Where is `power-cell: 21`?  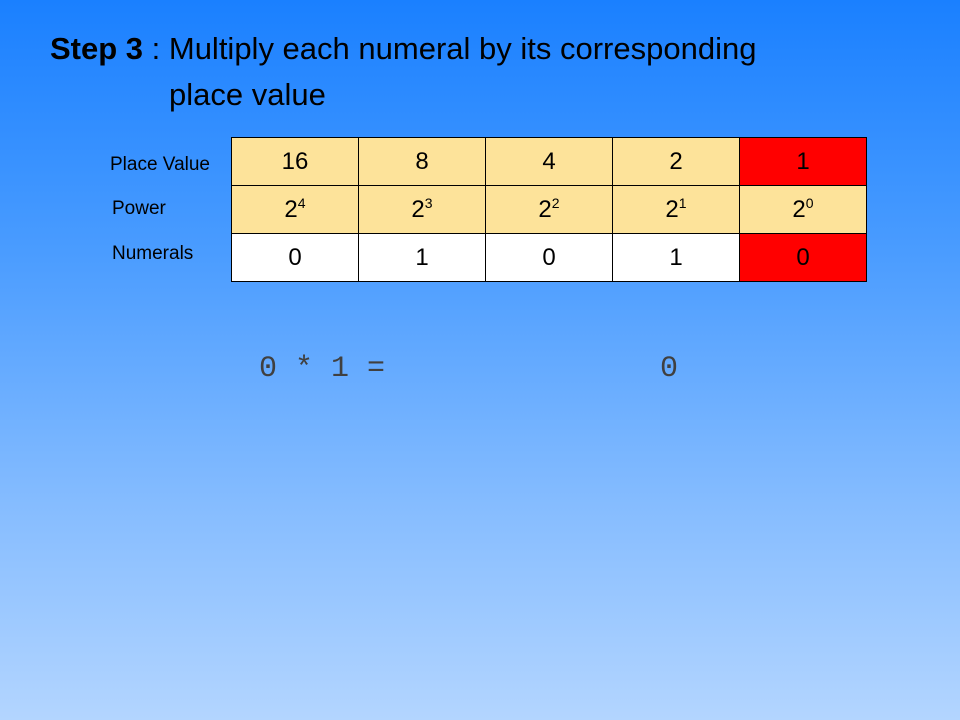 power-cell: 21 is located at coordinates (676, 209).